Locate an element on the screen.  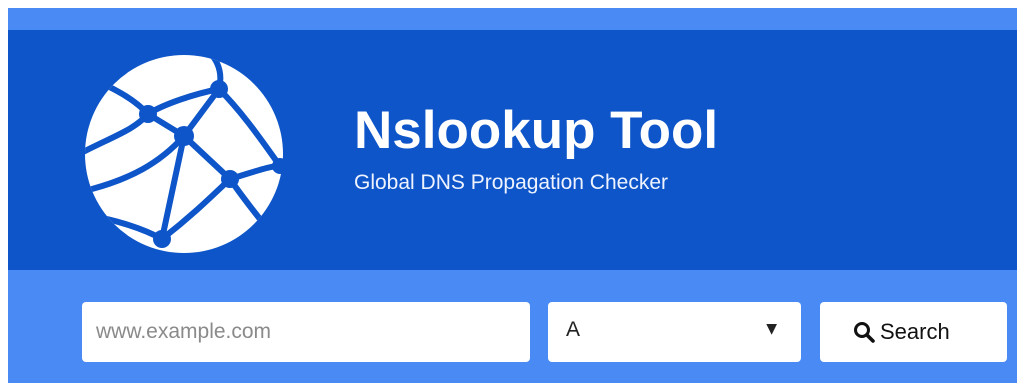
search-button-label: Search is located at coordinates (915, 331).